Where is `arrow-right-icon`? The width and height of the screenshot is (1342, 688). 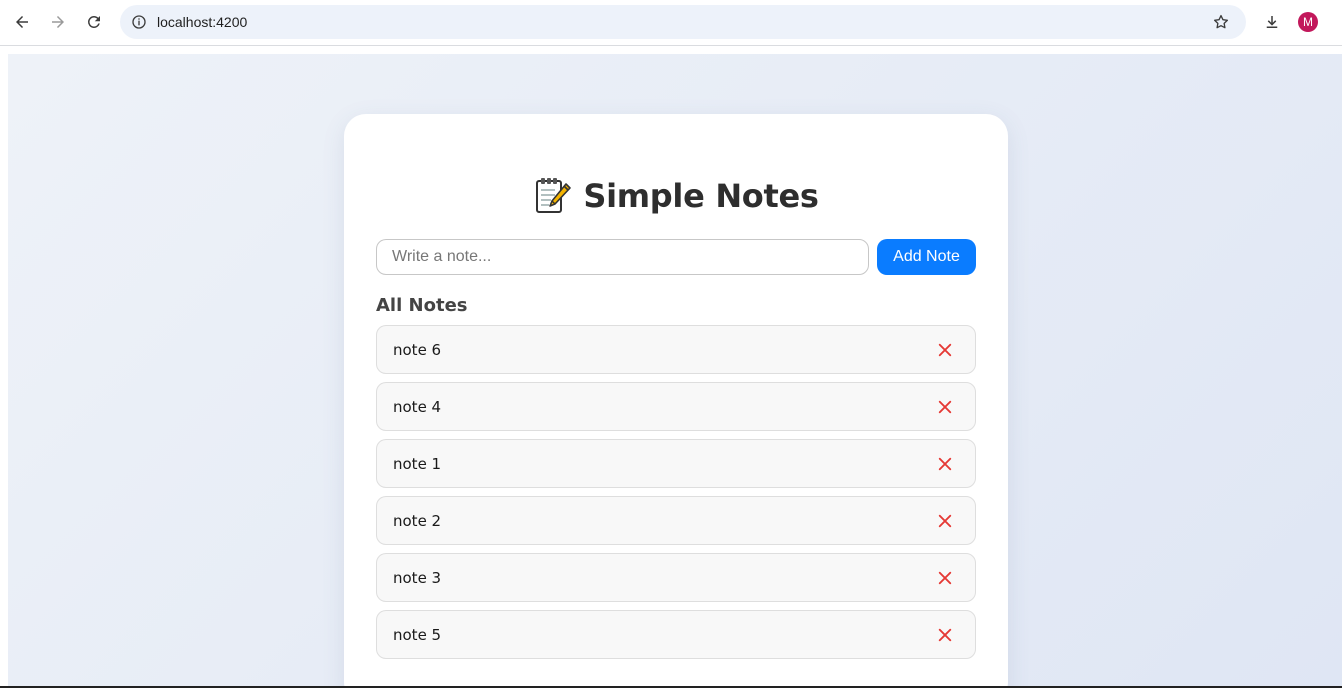 arrow-right-icon is located at coordinates (58, 22).